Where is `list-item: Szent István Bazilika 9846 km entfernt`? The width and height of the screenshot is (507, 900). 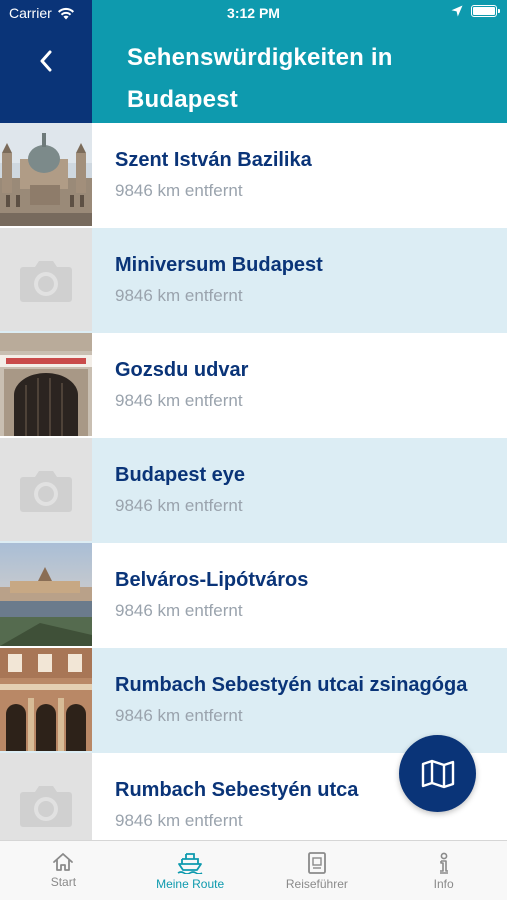 list-item: Szent István Bazilika 9846 km entfernt is located at coordinates (253, 175).